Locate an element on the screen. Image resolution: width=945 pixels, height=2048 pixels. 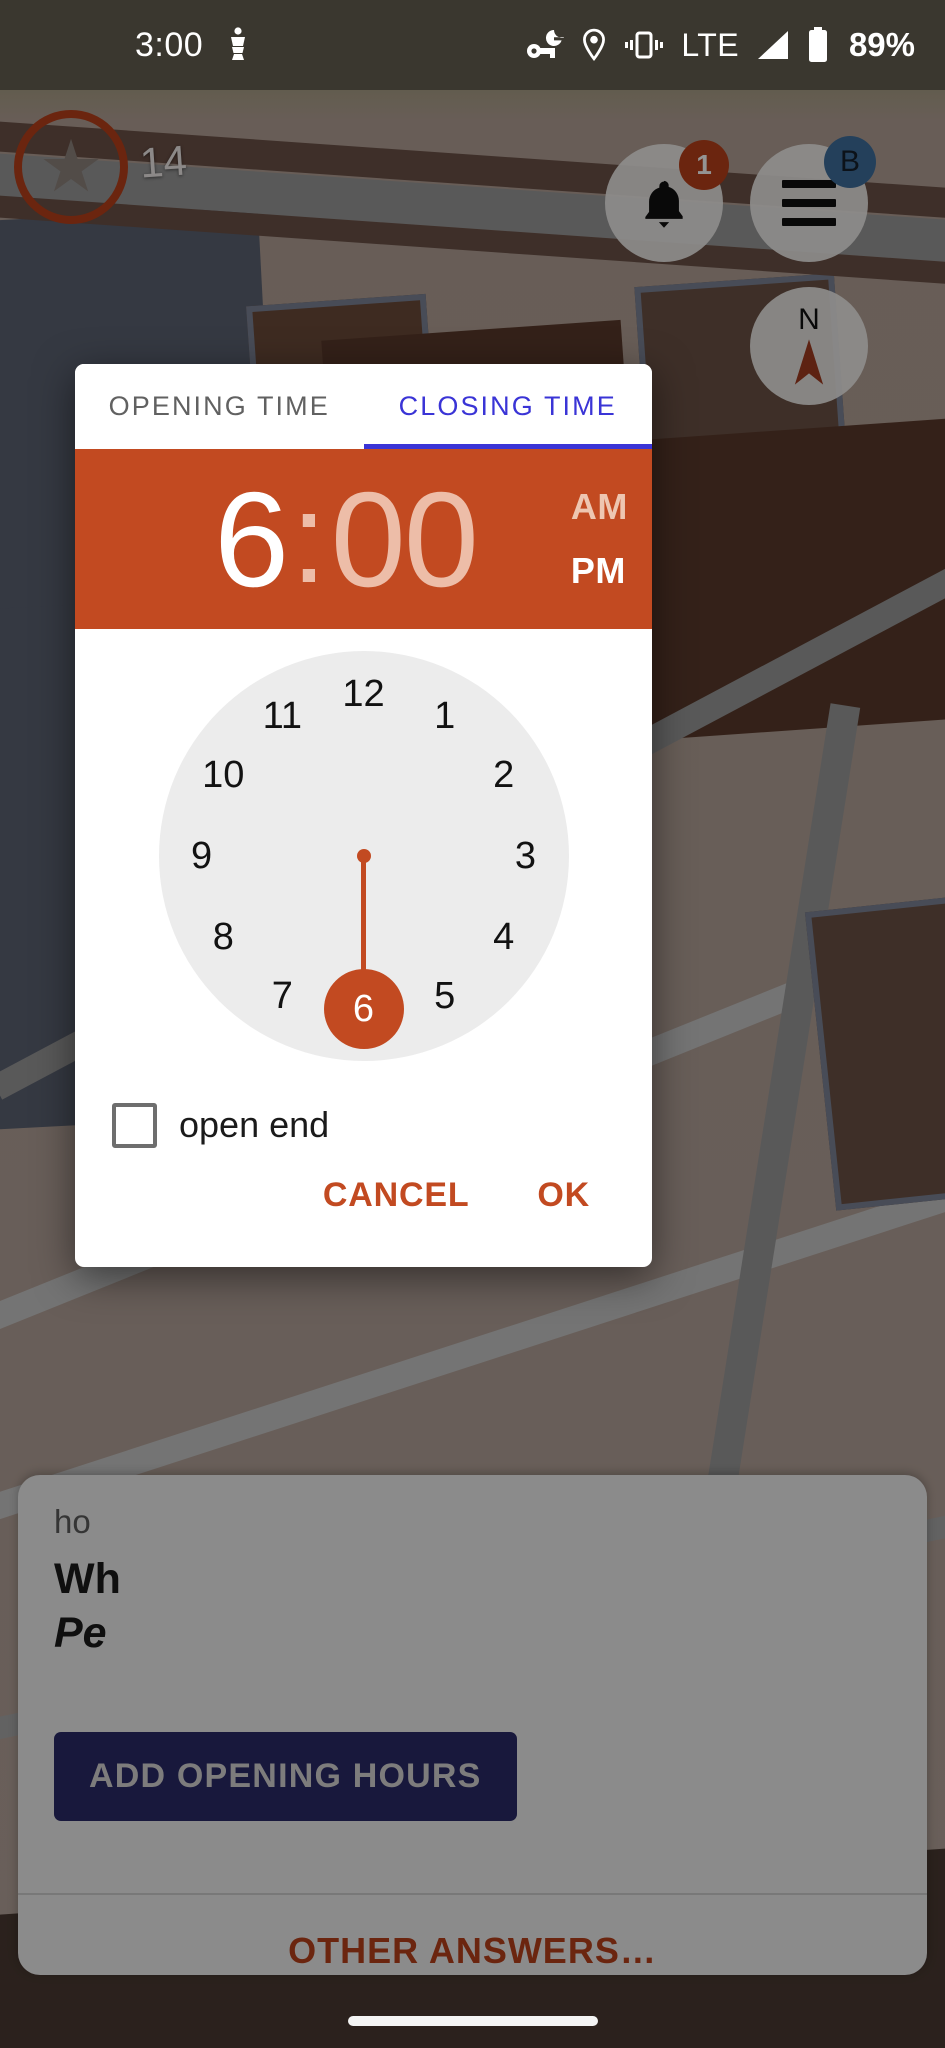
chess-queen-icon is located at coordinates (238, 43).